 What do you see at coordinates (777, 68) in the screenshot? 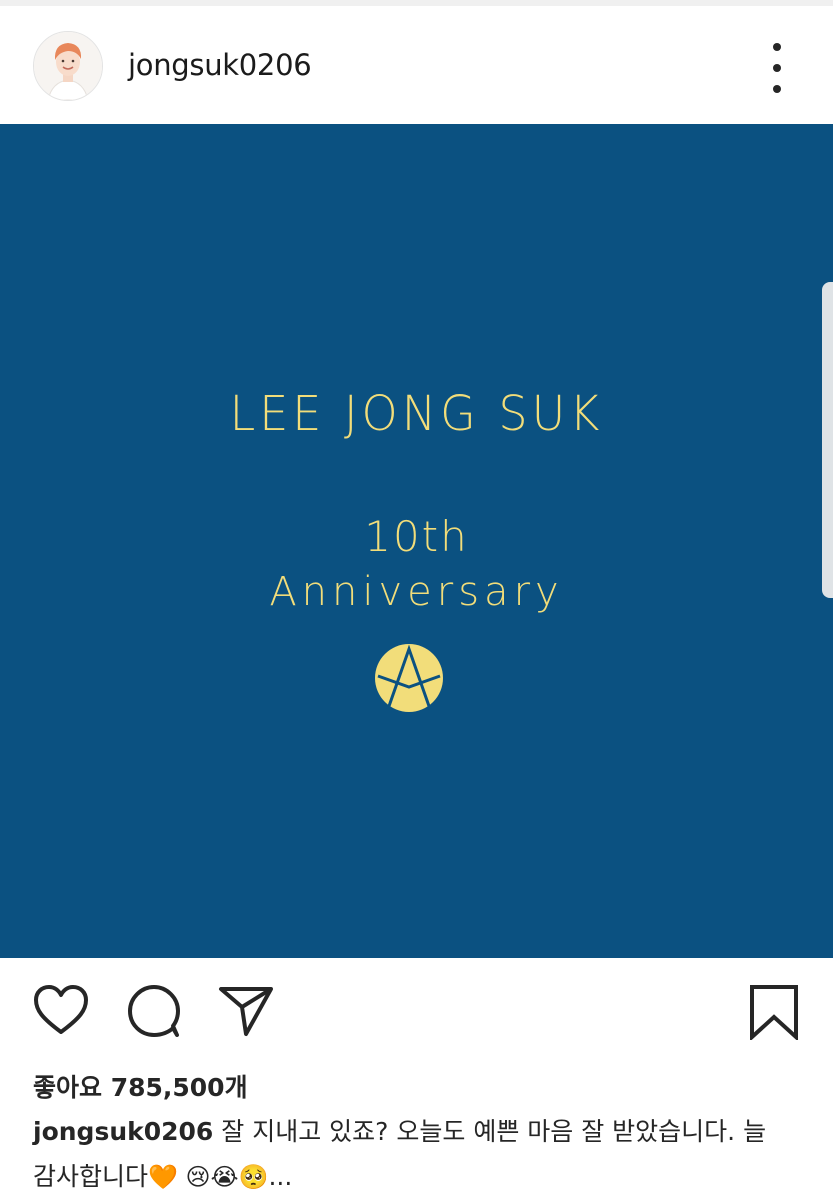
I see `more-vertical-icon` at bounding box center [777, 68].